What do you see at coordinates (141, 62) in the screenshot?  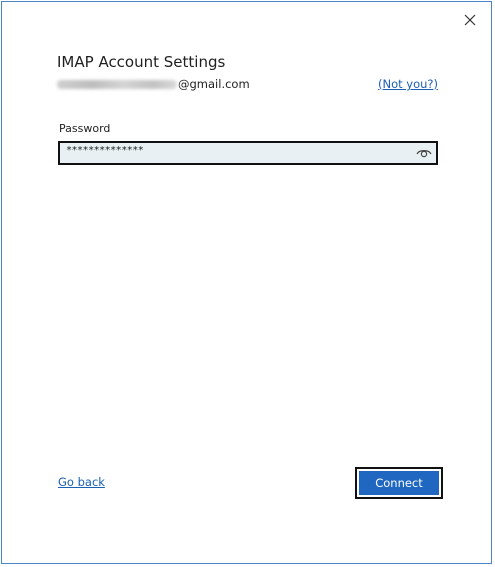 I see `dialog-title: IMAP Account Settings` at bounding box center [141, 62].